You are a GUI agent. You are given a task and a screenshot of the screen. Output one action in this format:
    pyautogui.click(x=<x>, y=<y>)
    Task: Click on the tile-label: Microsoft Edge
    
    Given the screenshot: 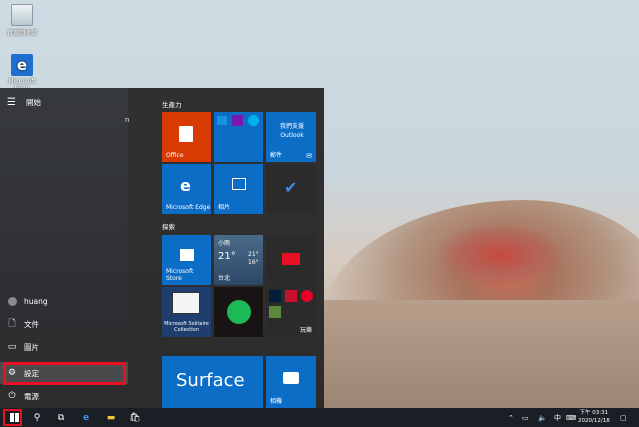 What is the action you would take?
    pyautogui.click(x=188, y=207)
    